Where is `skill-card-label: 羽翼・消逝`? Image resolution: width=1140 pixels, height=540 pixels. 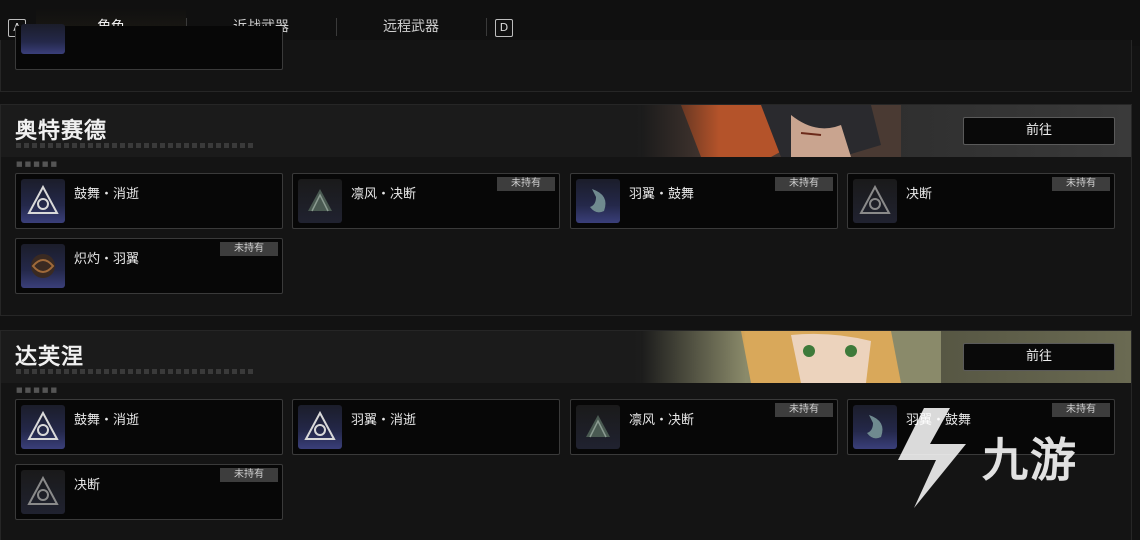
skill-card-label: 羽翼・消逝 is located at coordinates (384, 420).